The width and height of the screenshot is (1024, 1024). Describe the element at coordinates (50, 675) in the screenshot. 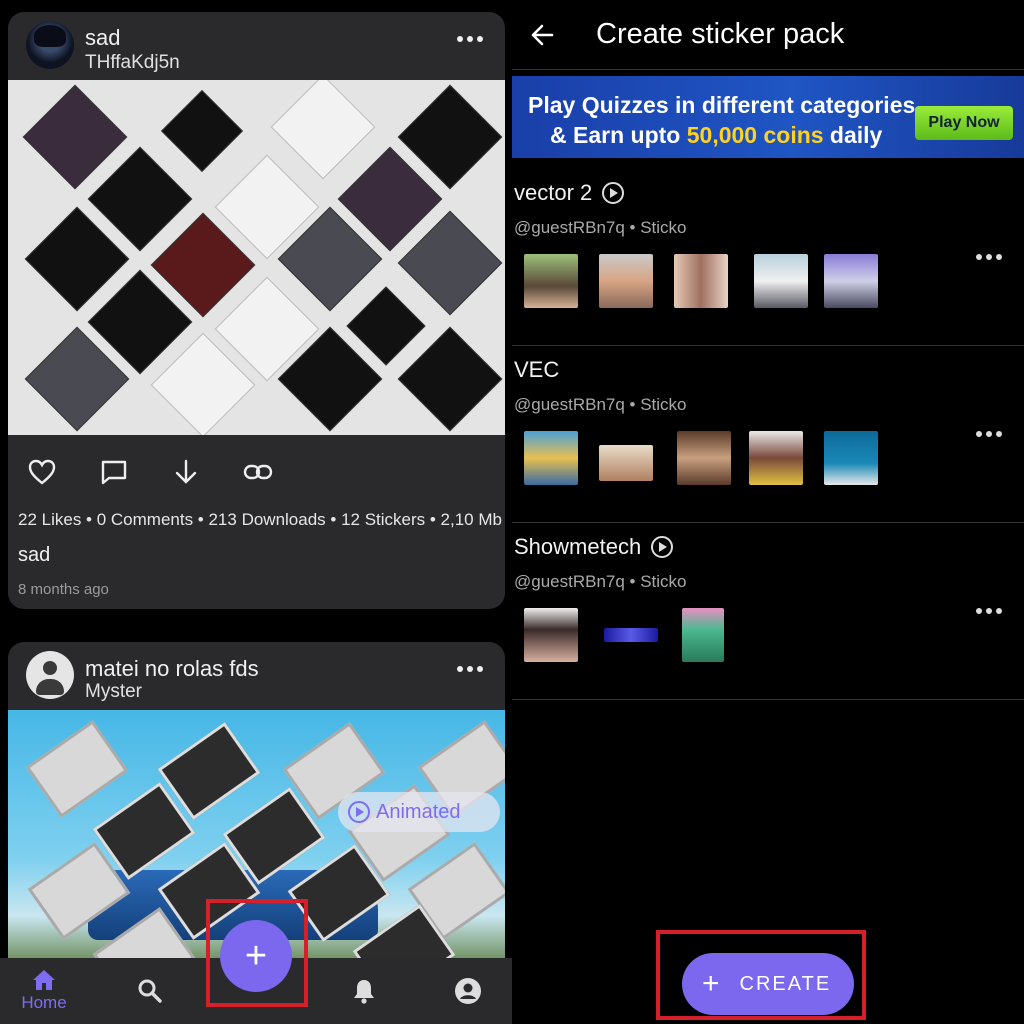

I see `avatar-placeholder-icon` at that location.